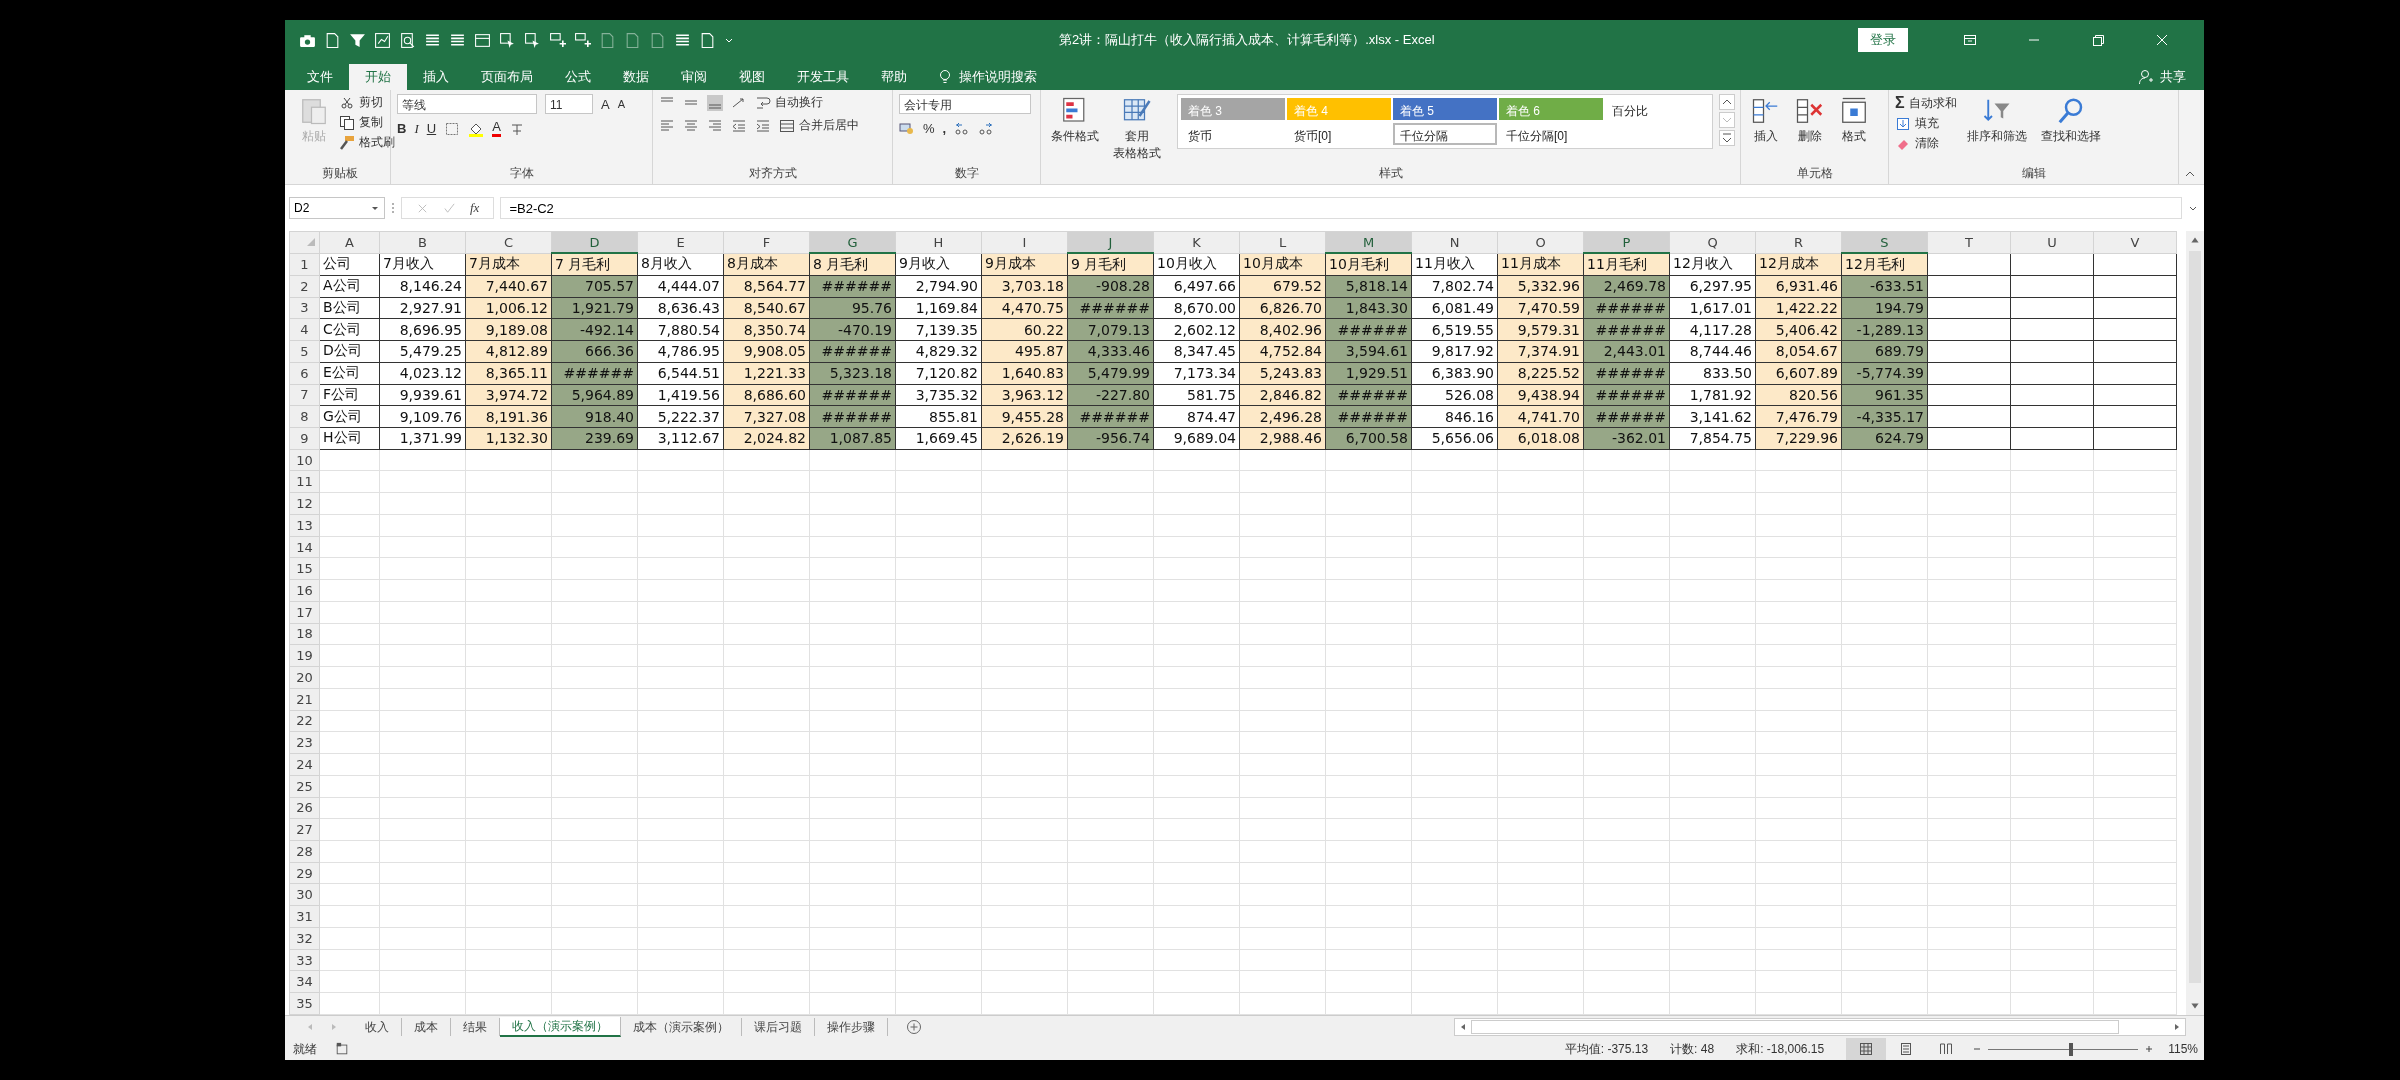 Image resolution: width=2400 pixels, height=1080 pixels. What do you see at coordinates (1445, 109) in the screenshot?
I see `cell-style-item: 着色 5` at bounding box center [1445, 109].